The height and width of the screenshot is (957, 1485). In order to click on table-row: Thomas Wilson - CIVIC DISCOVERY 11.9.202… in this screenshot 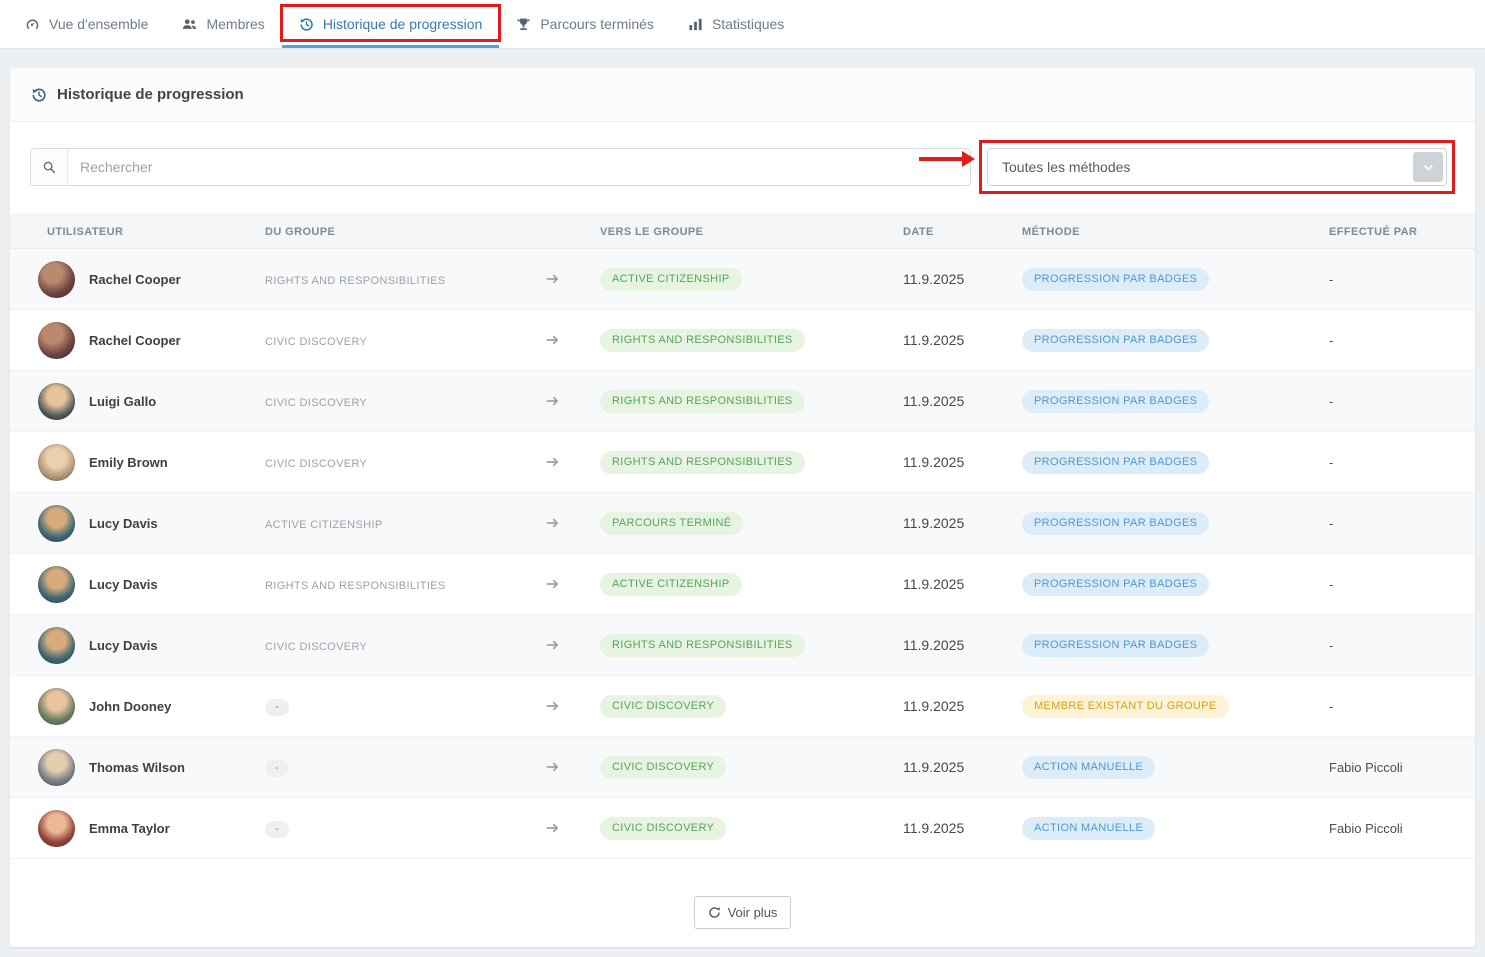, I will do `click(742, 767)`.